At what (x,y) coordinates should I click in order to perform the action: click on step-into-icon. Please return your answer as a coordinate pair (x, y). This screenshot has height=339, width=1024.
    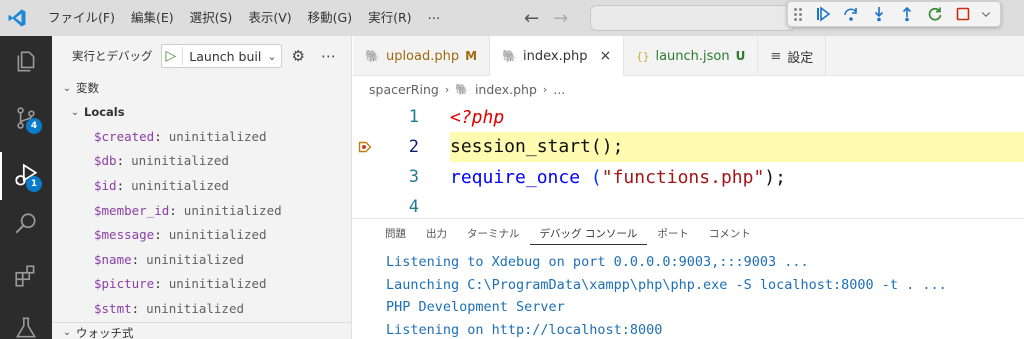
    Looking at the image, I should click on (879, 14).